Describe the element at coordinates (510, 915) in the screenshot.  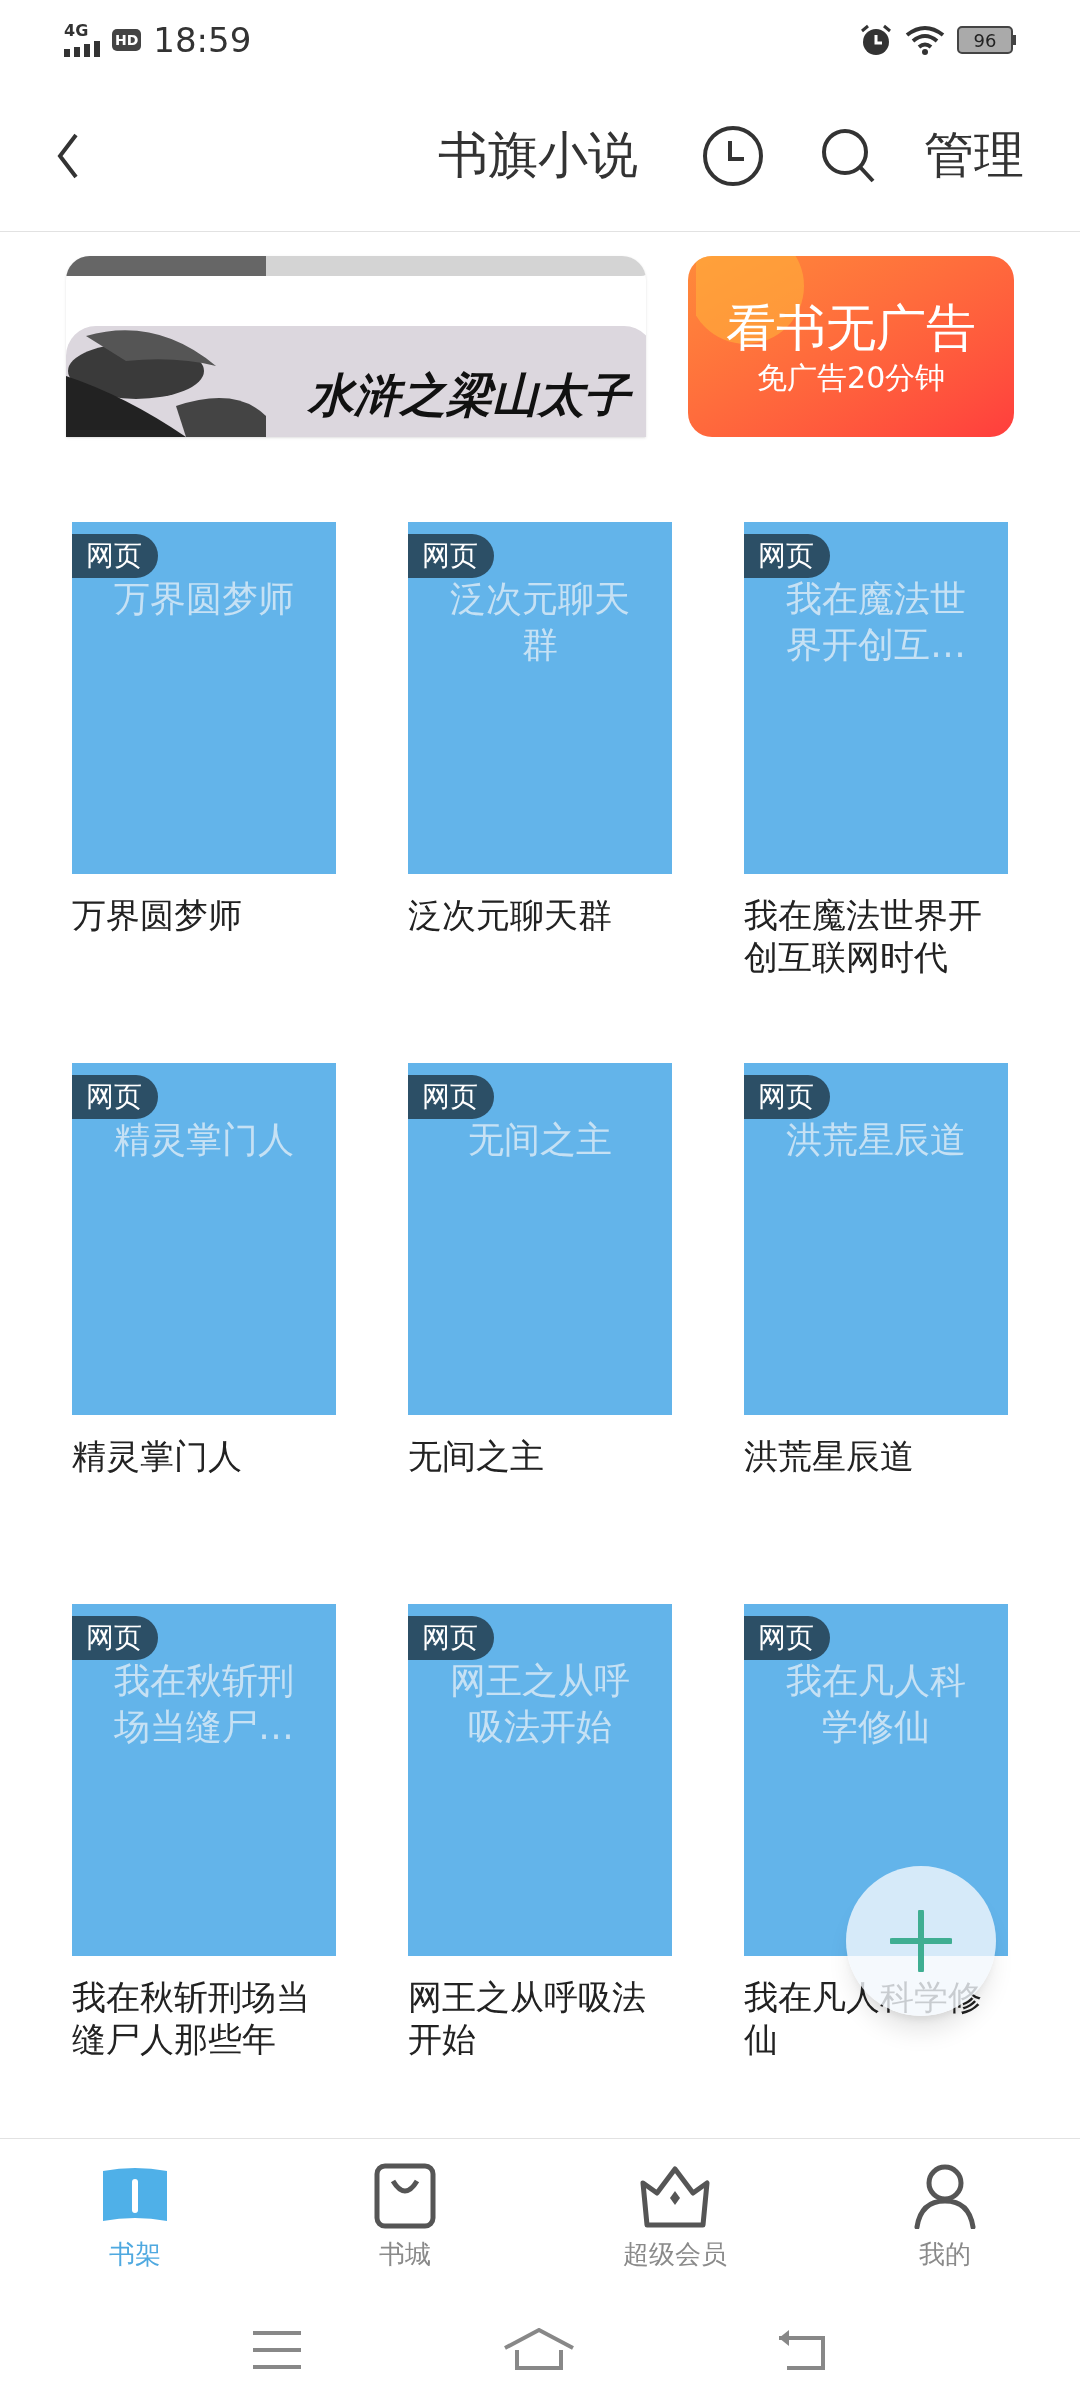
I see `book-title: 泛次元聊天群` at that location.